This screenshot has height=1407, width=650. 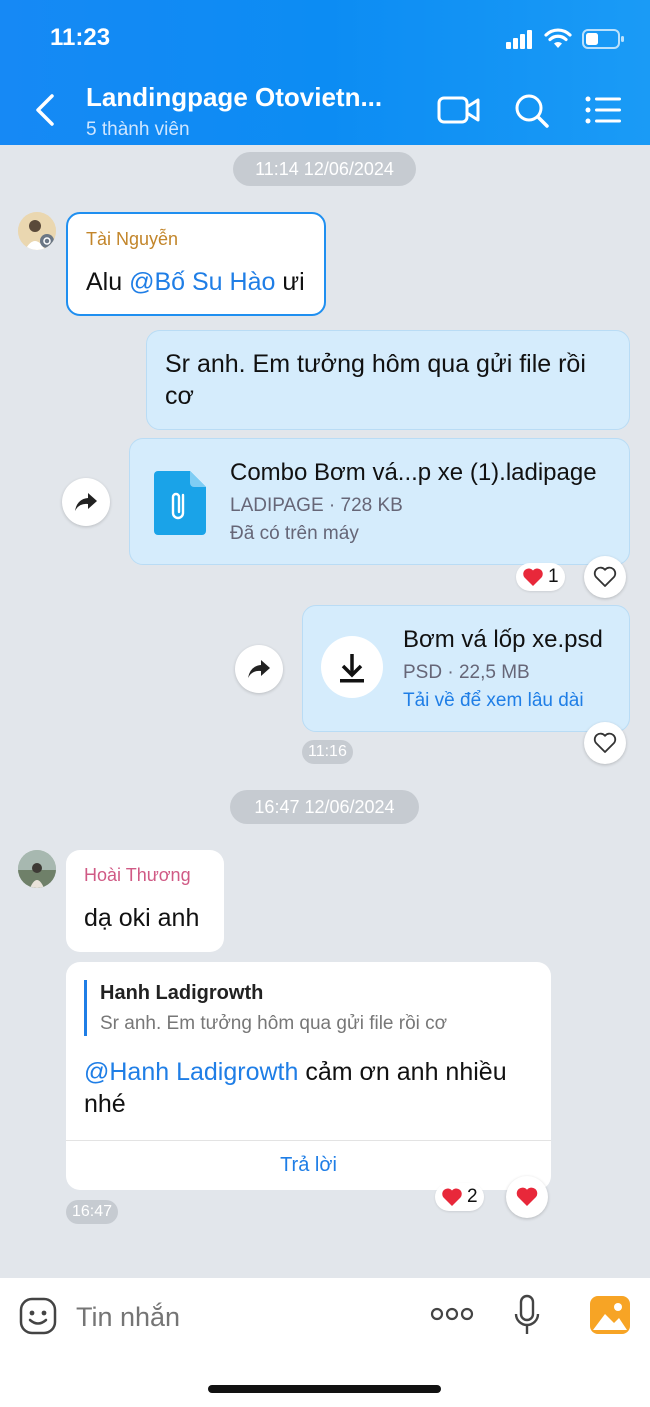 What do you see at coordinates (327, 752) in the screenshot?
I see `message-time: 11:16` at bounding box center [327, 752].